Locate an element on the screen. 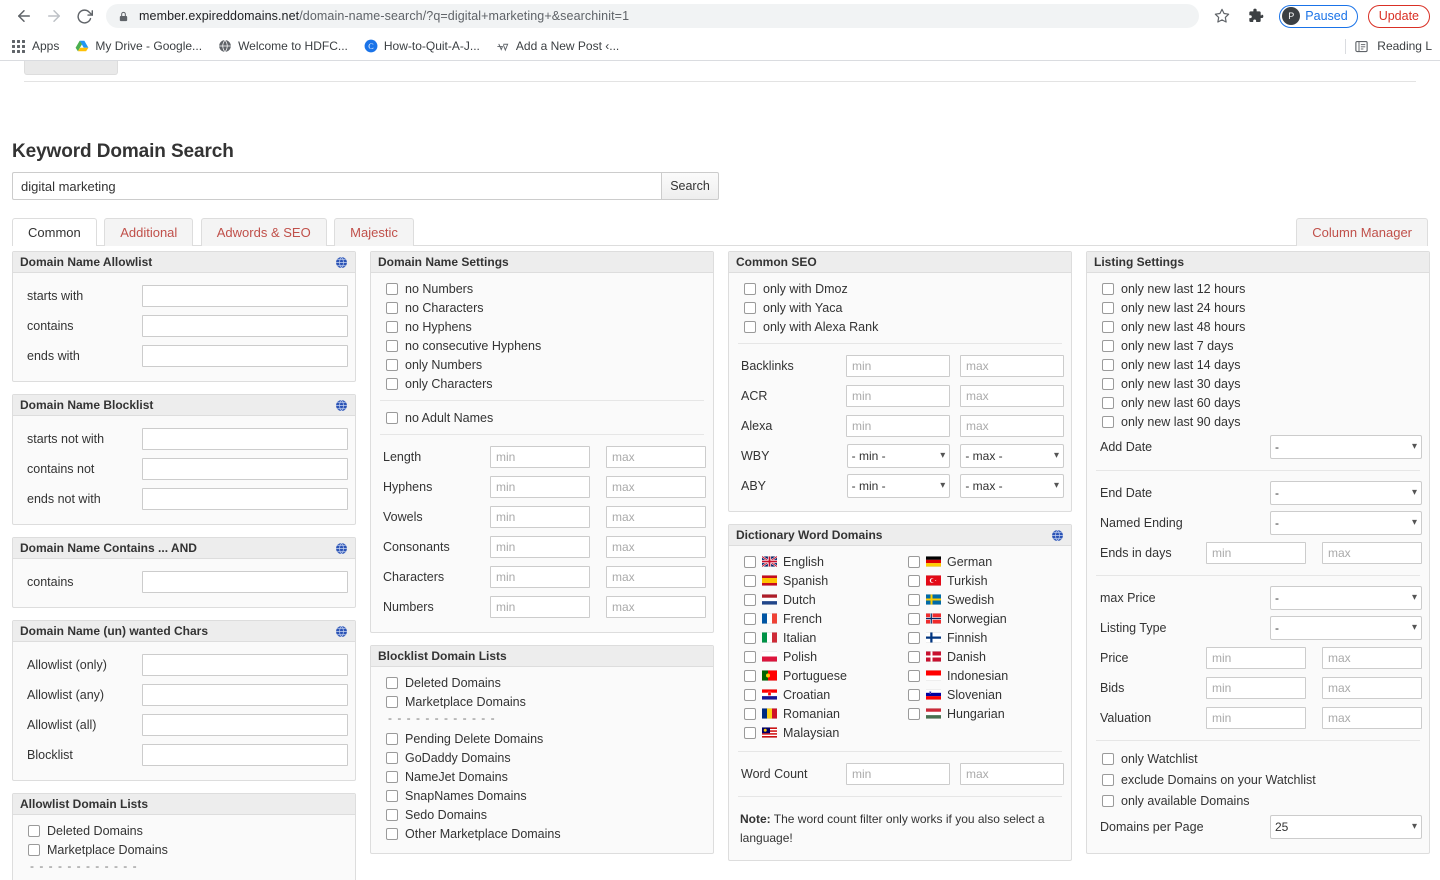 This screenshot has width=1440, height=880. tab-majestic: Majestic is located at coordinates (374, 232).